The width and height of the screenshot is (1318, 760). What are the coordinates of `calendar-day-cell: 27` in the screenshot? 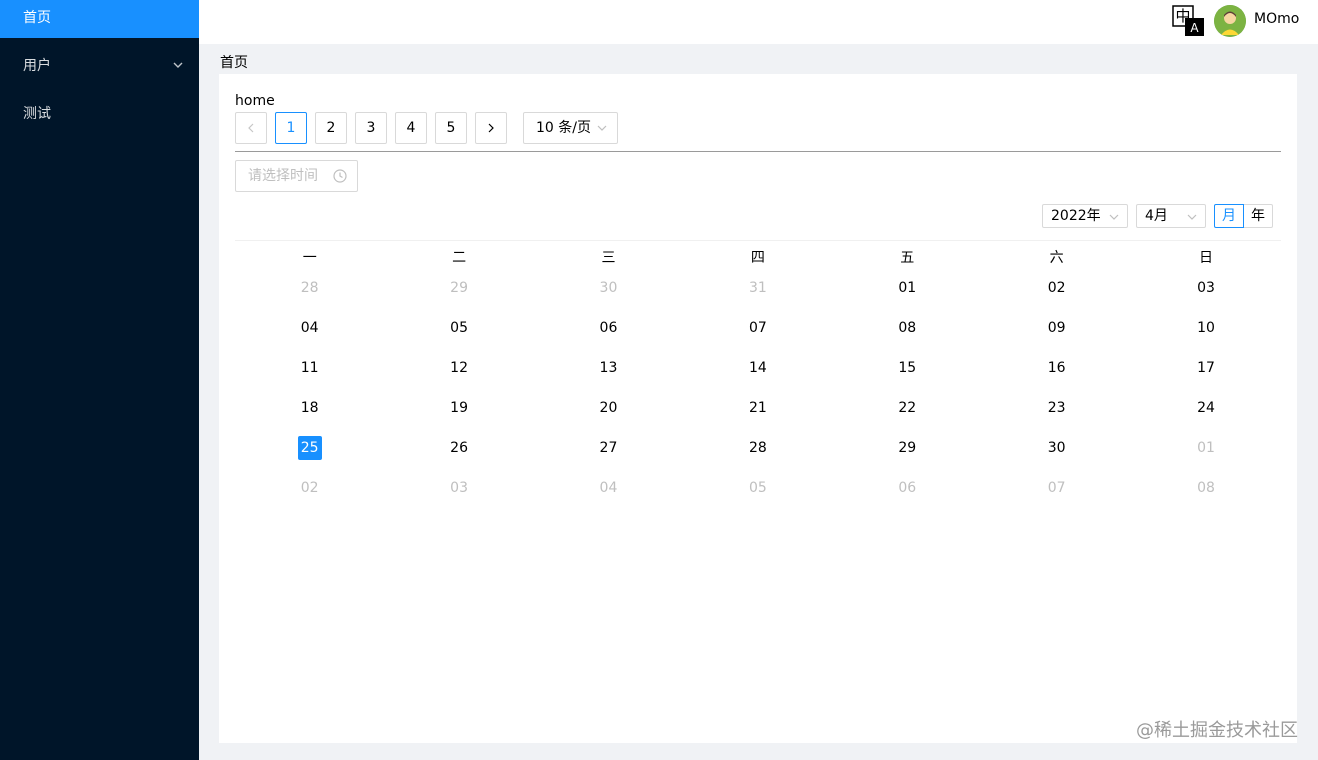 It's located at (608, 456).